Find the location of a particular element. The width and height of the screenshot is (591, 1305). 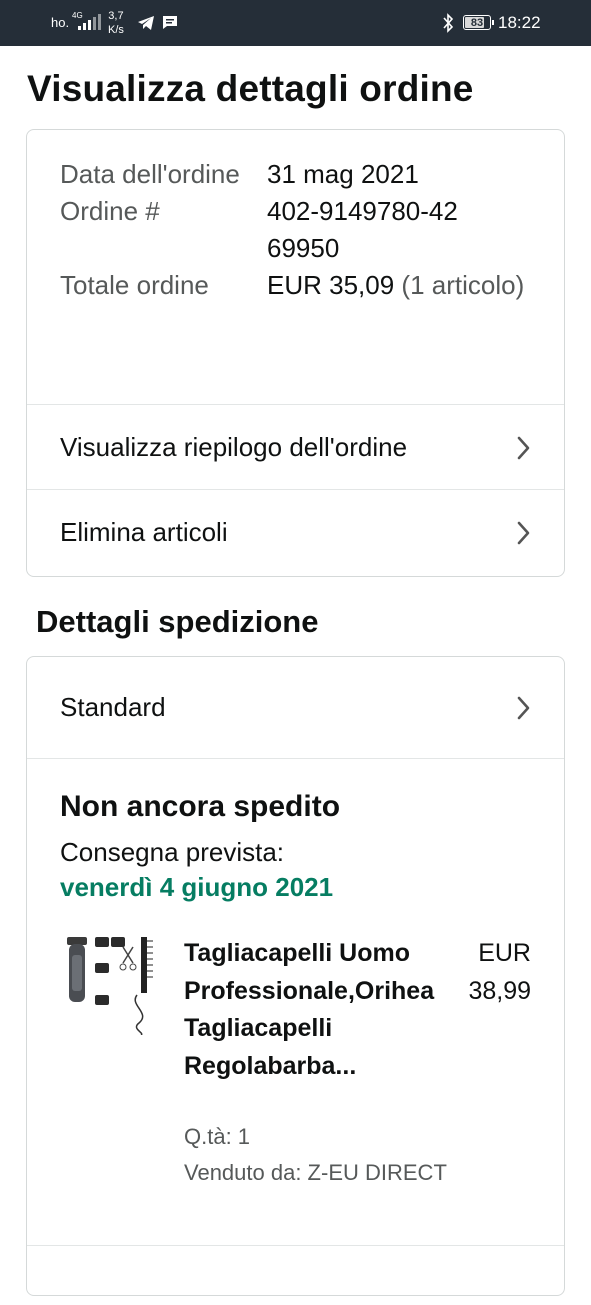

delete-items-label: Elimina articoli is located at coordinates (144, 532).